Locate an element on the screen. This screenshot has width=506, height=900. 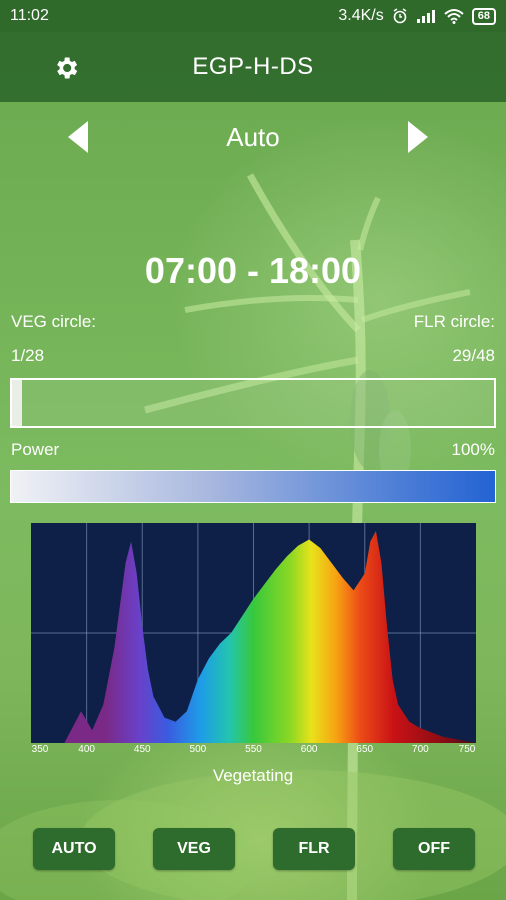
x-tick-label: 550 is located at coordinates (253, 749).